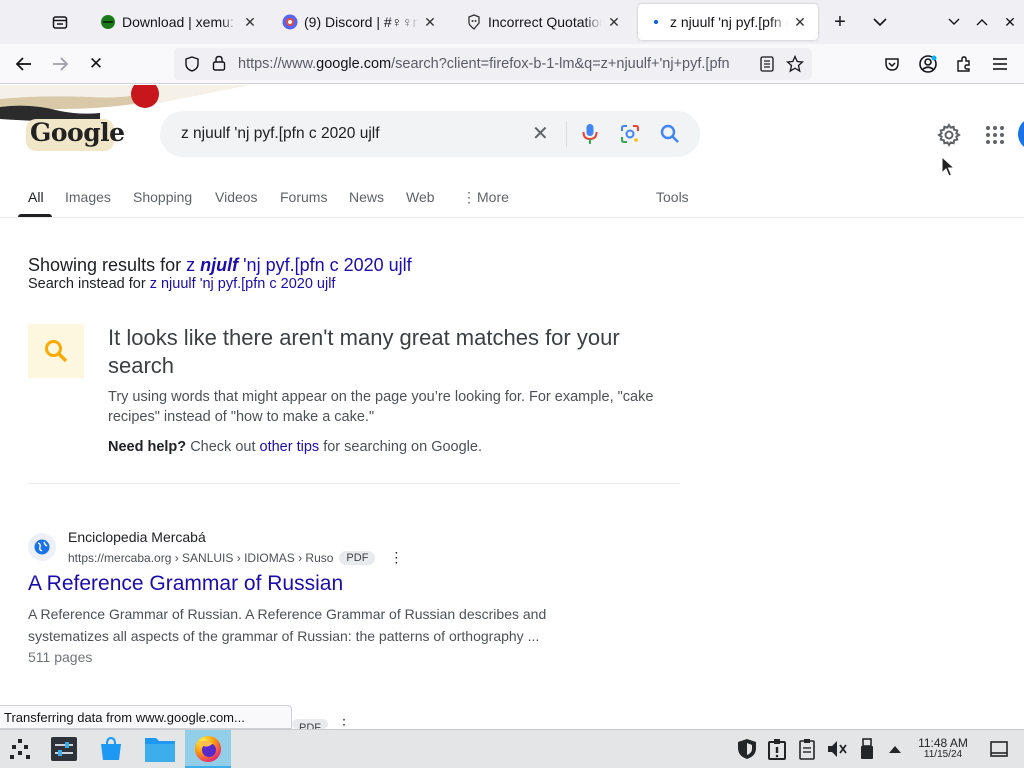 Image resolution: width=1024 pixels, height=769 pixels. What do you see at coordinates (42, 547) in the screenshot?
I see `globe-icon` at bounding box center [42, 547].